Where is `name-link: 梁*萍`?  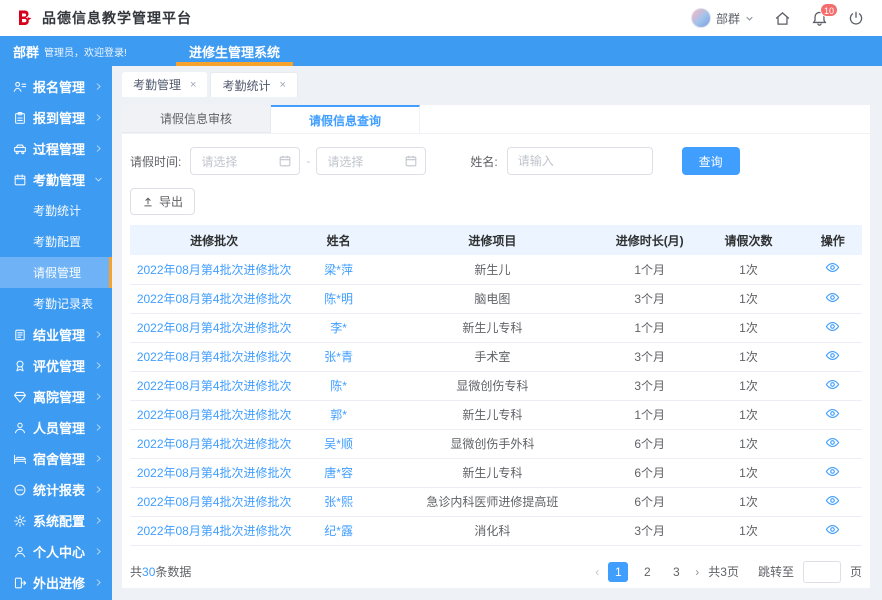
name-link: 梁*萍 is located at coordinates (338, 270).